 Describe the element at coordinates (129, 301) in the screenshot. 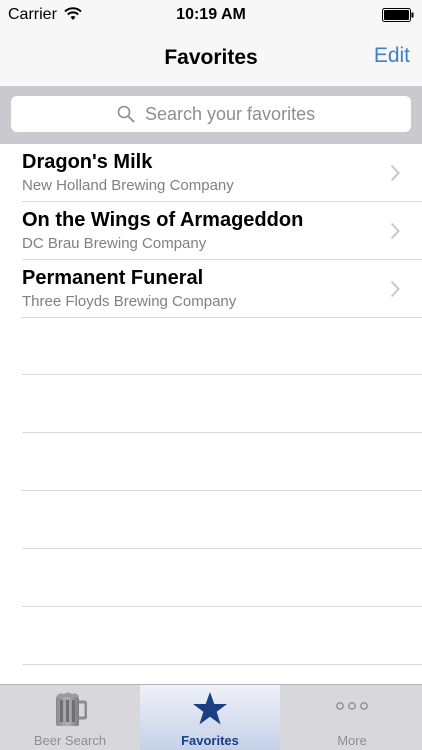

I see `brewery-name: Three Floyds Brewing Company` at that location.